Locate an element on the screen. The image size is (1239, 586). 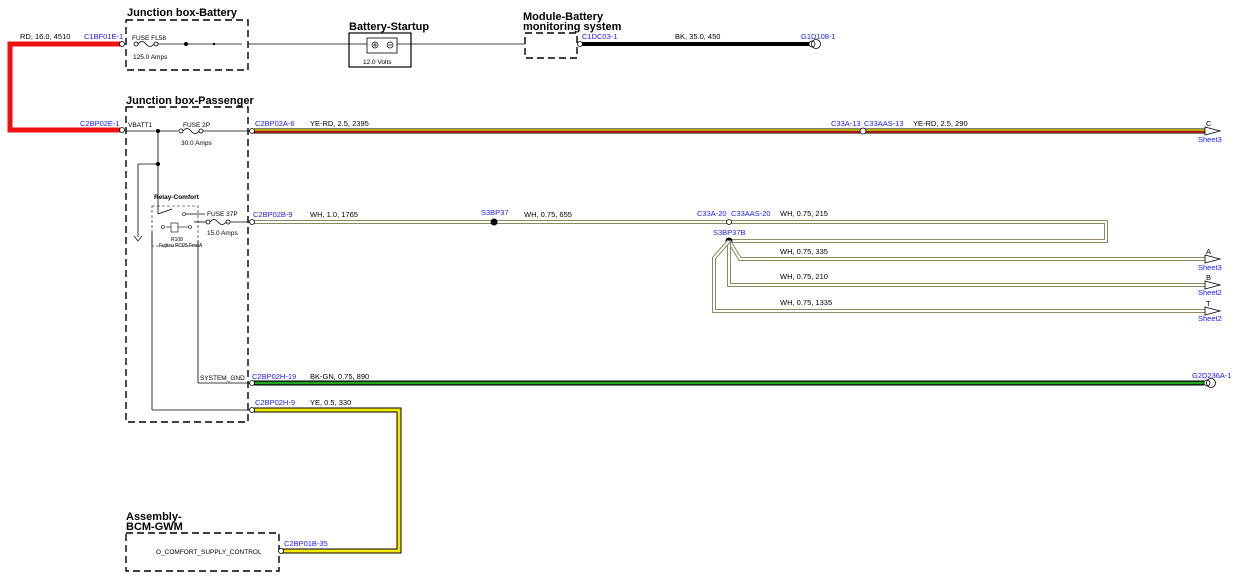
fuse-fl58-icon is located at coordinates (146, 44).